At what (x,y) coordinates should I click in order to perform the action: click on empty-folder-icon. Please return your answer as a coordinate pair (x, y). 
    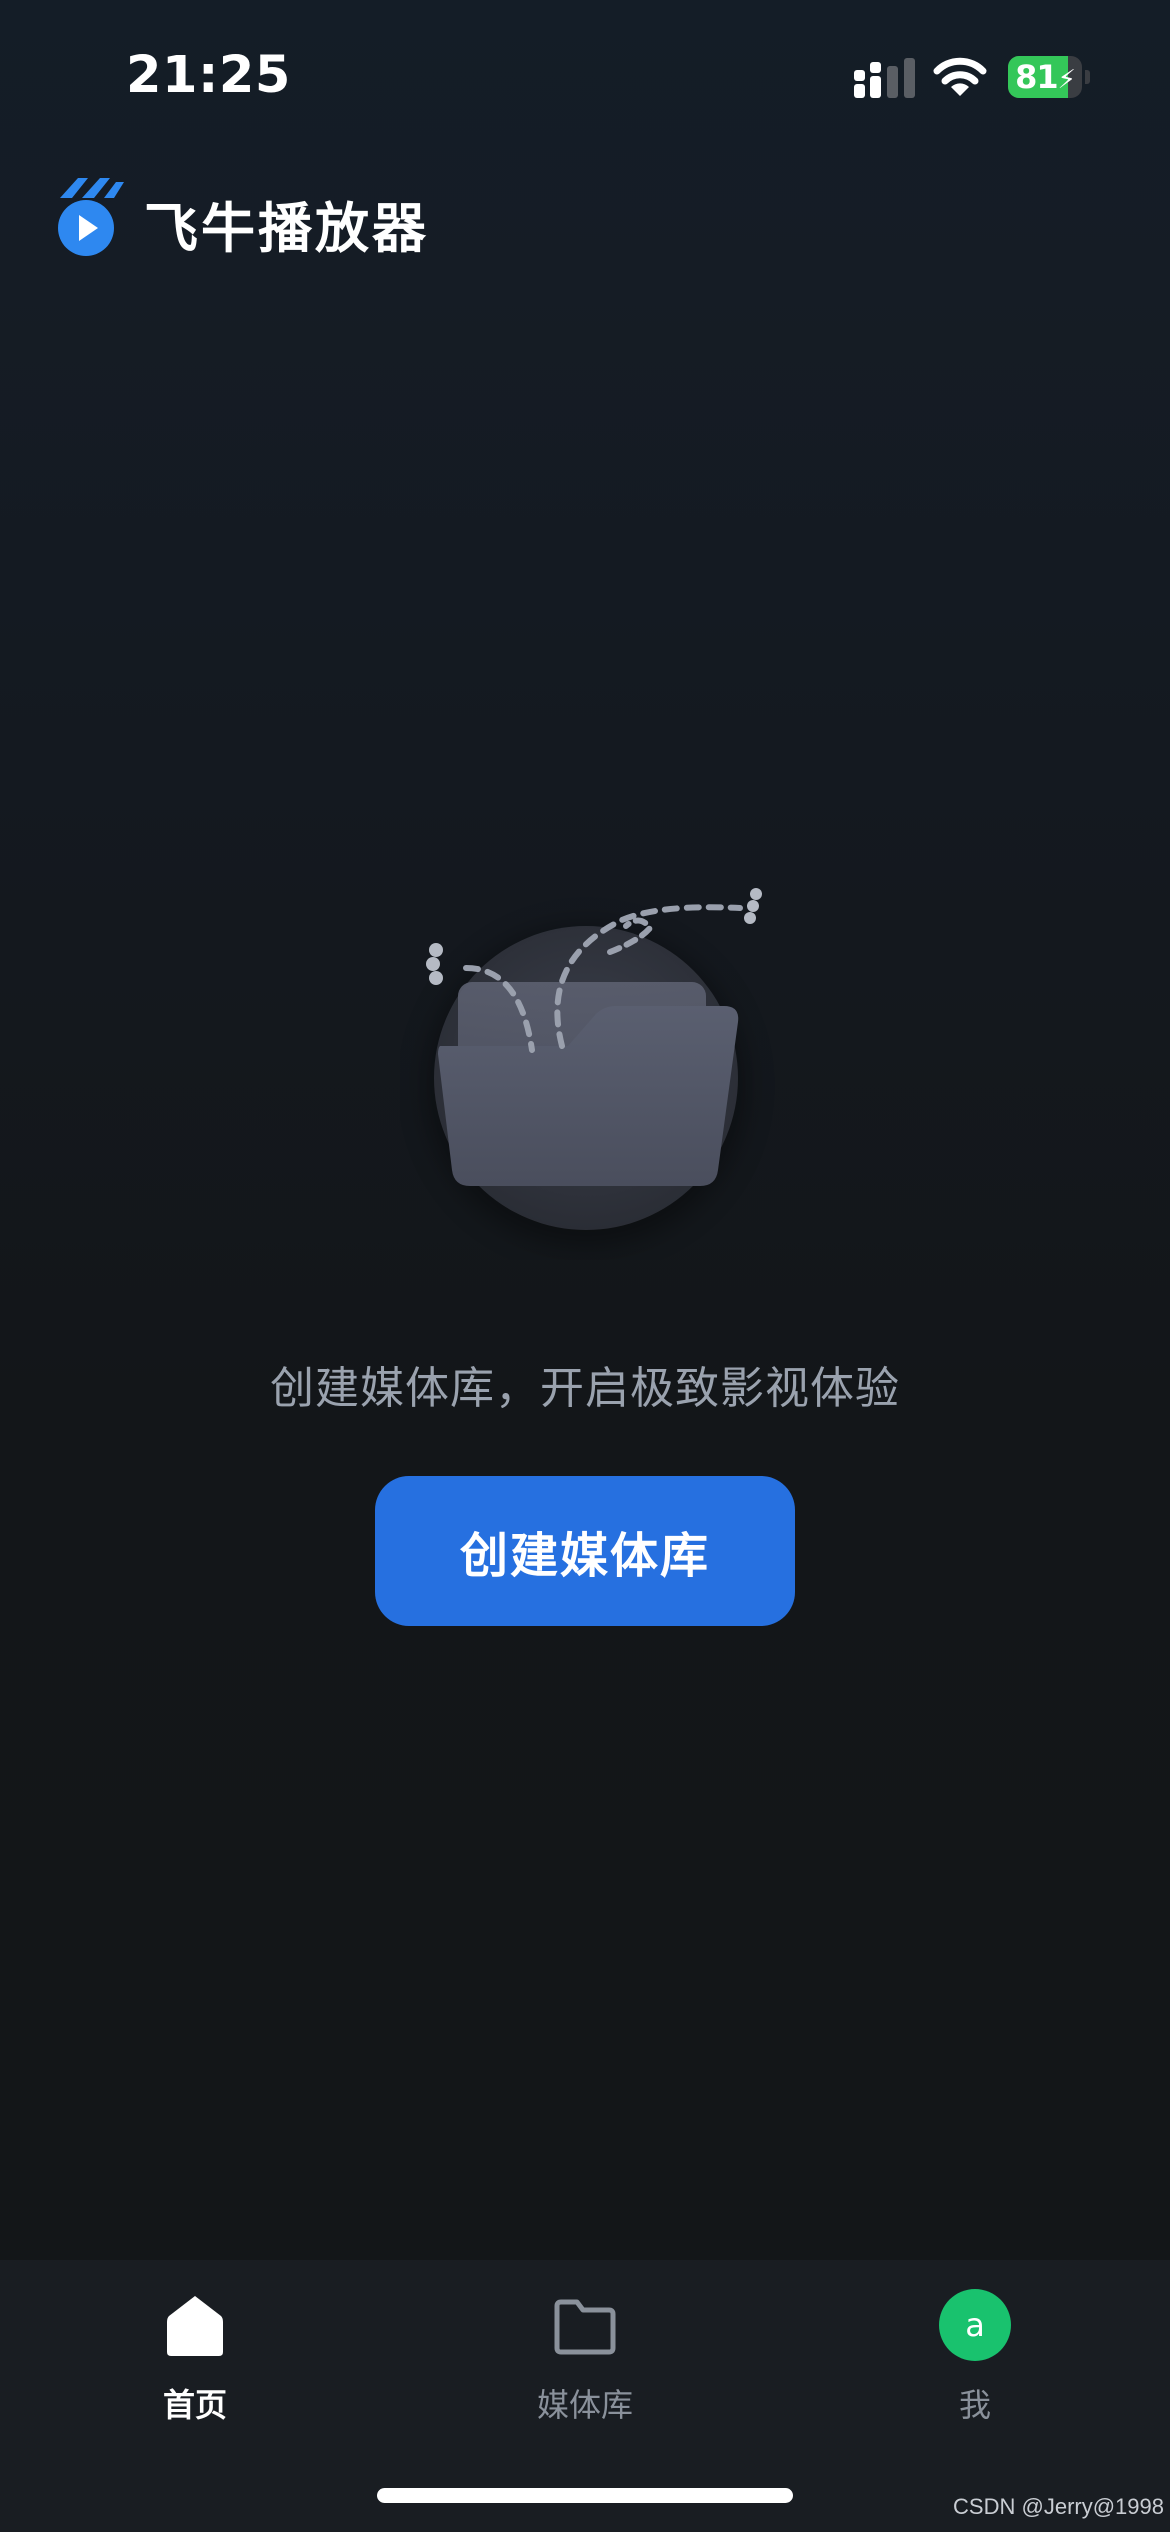
    Looking at the image, I should click on (594, 1067).